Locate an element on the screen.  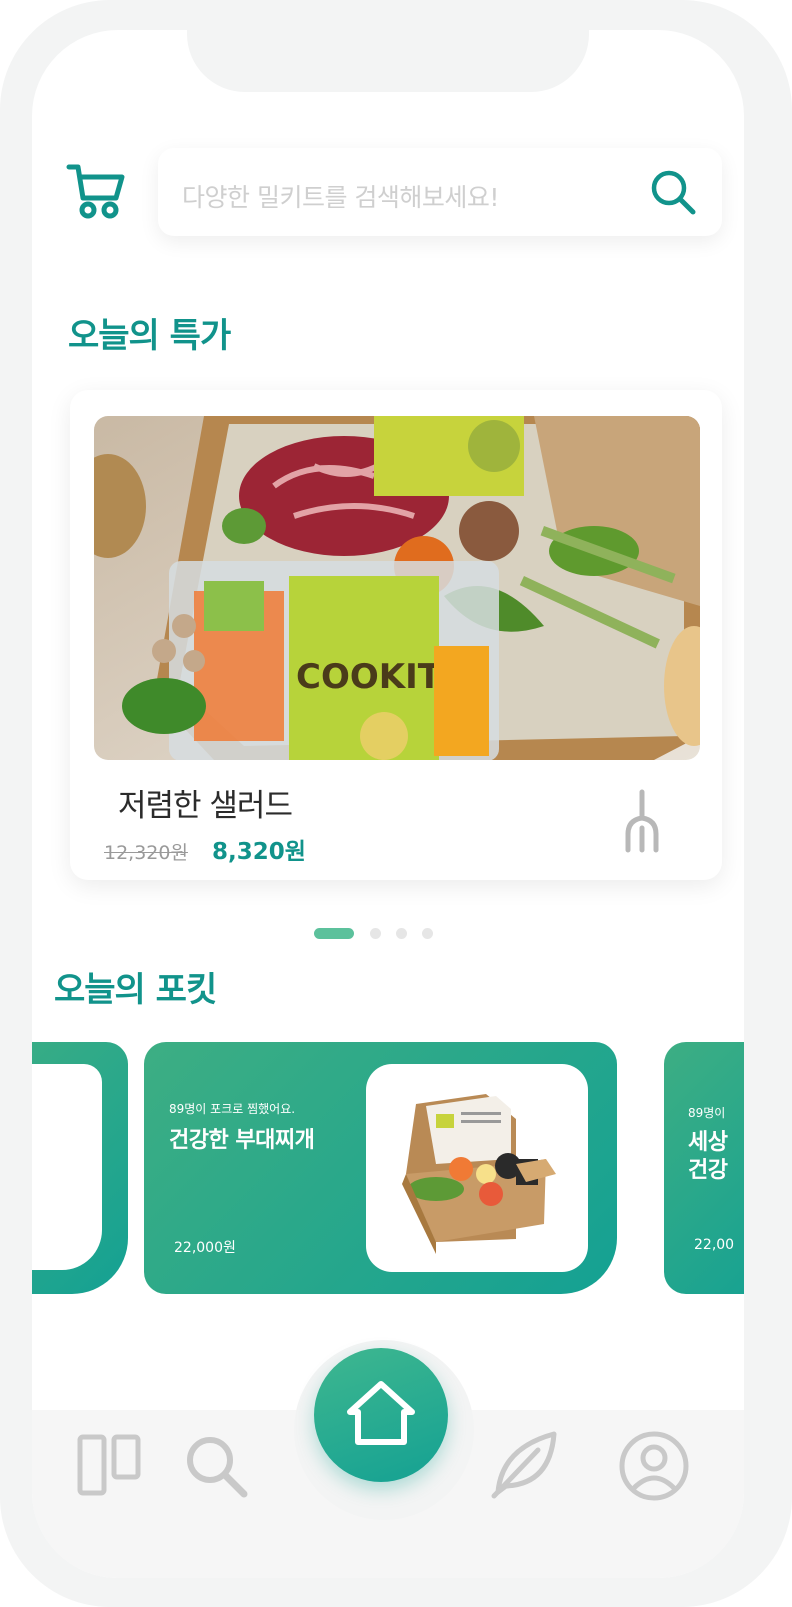
deal-new-price: 8,320원 is located at coordinates (259, 852).